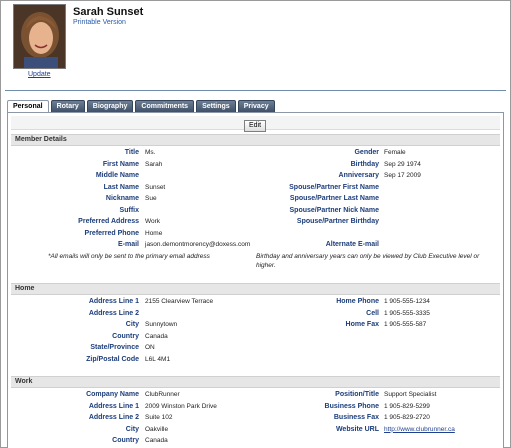 The width and height of the screenshot is (511, 448). What do you see at coordinates (357, 394) in the screenshot?
I see `field-label: Position/Title` at bounding box center [357, 394].